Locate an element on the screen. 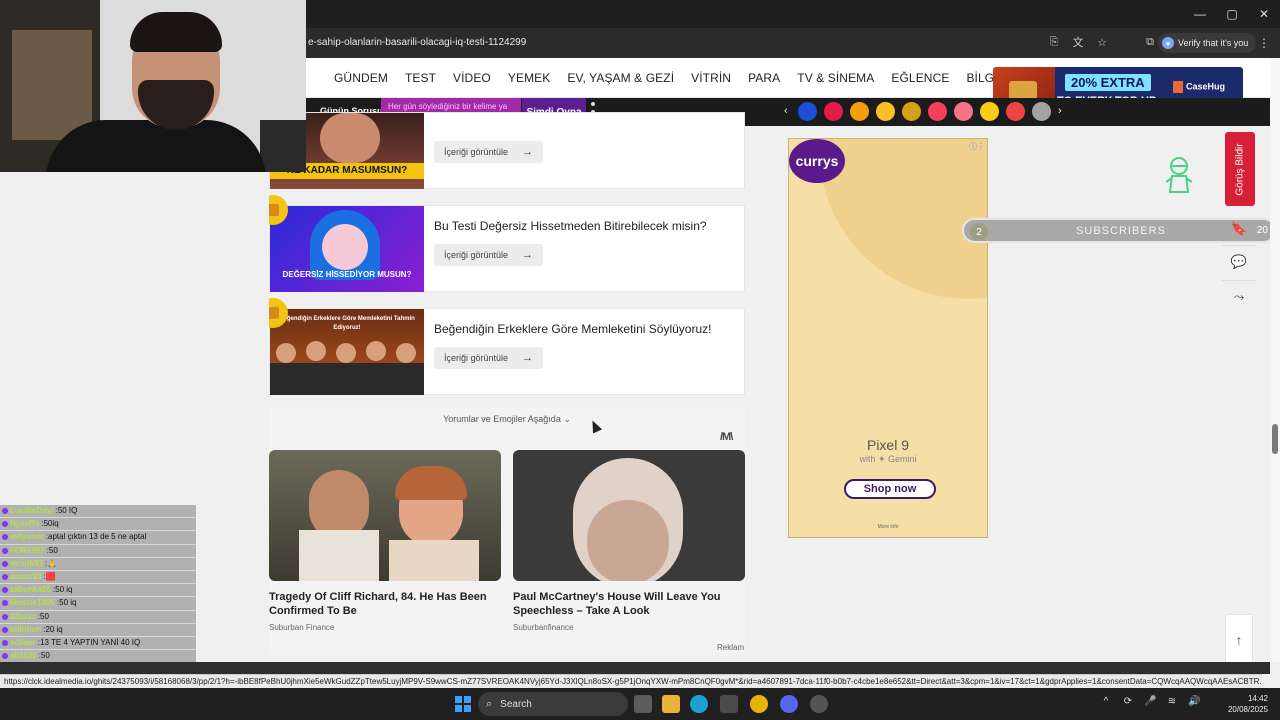 This screenshot has width=1280, height=720. ad-subtitle: with ✦ Gemini is located at coordinates (888, 459).